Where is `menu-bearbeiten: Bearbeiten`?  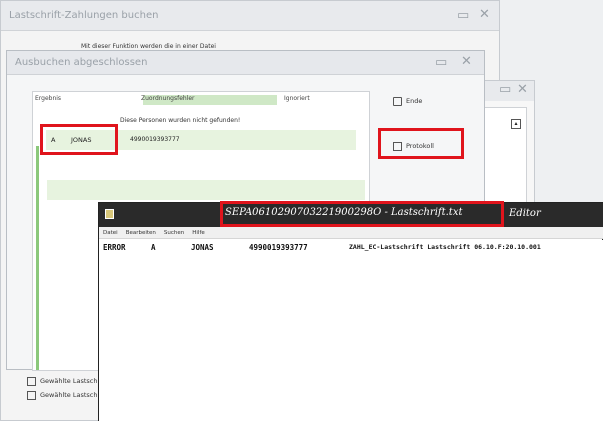
menu-bearbeiten: Bearbeiten is located at coordinates (141, 233).